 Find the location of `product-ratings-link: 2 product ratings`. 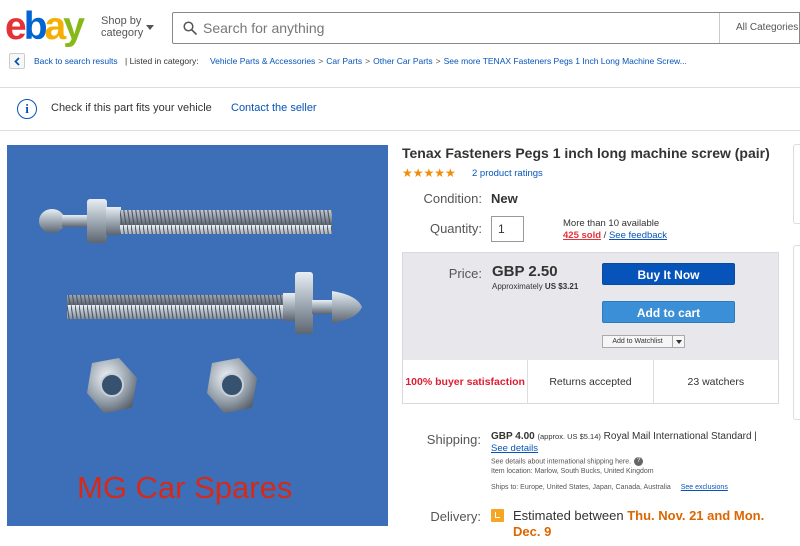

product-ratings-link: 2 product ratings is located at coordinates (507, 173).